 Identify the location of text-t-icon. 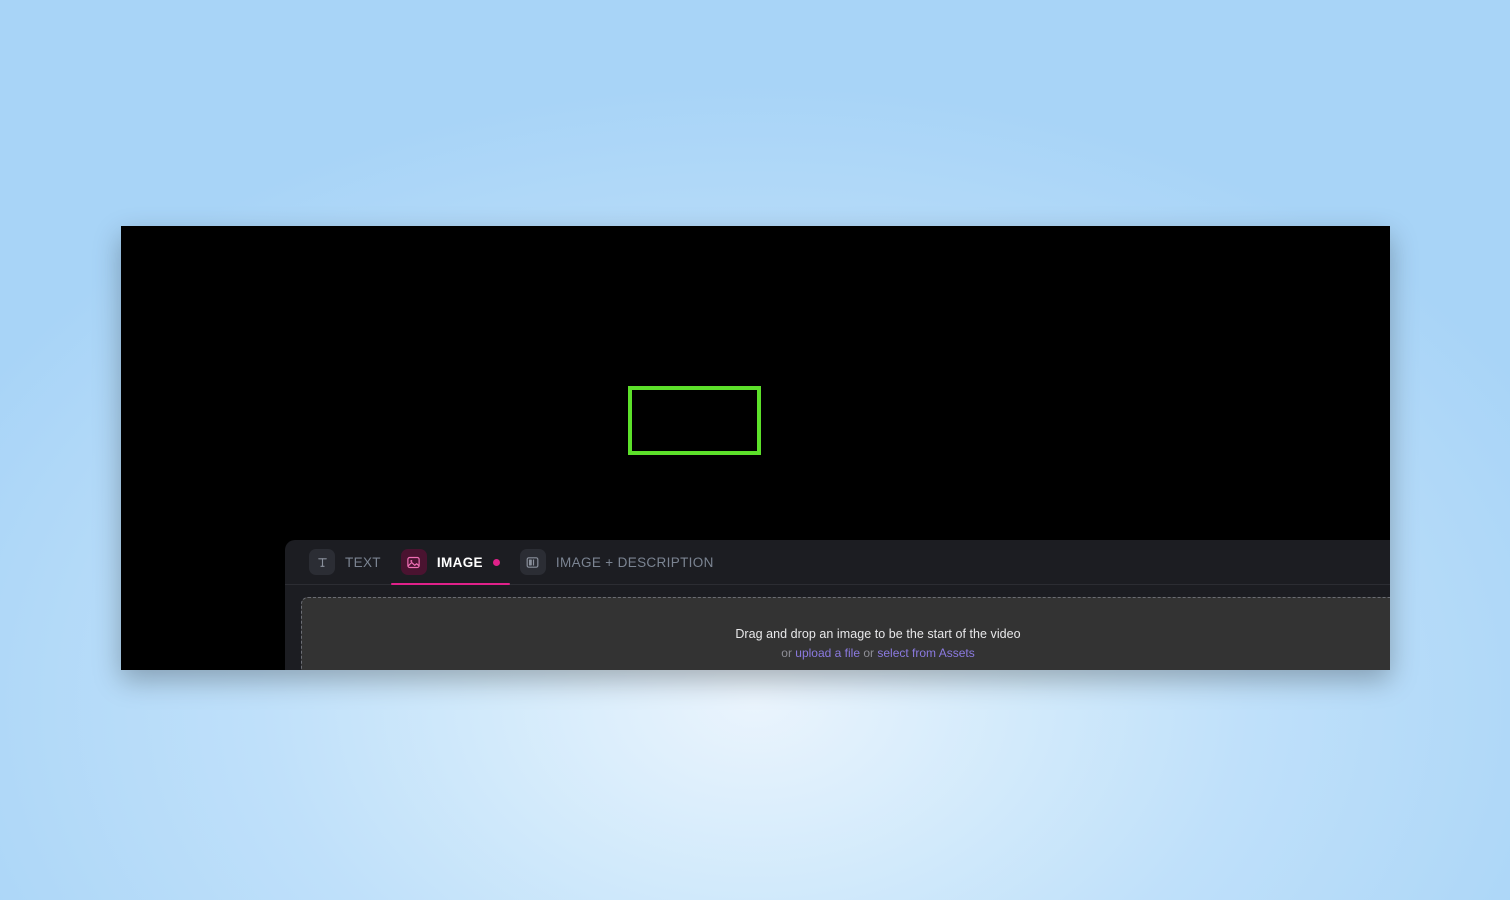
(322, 562).